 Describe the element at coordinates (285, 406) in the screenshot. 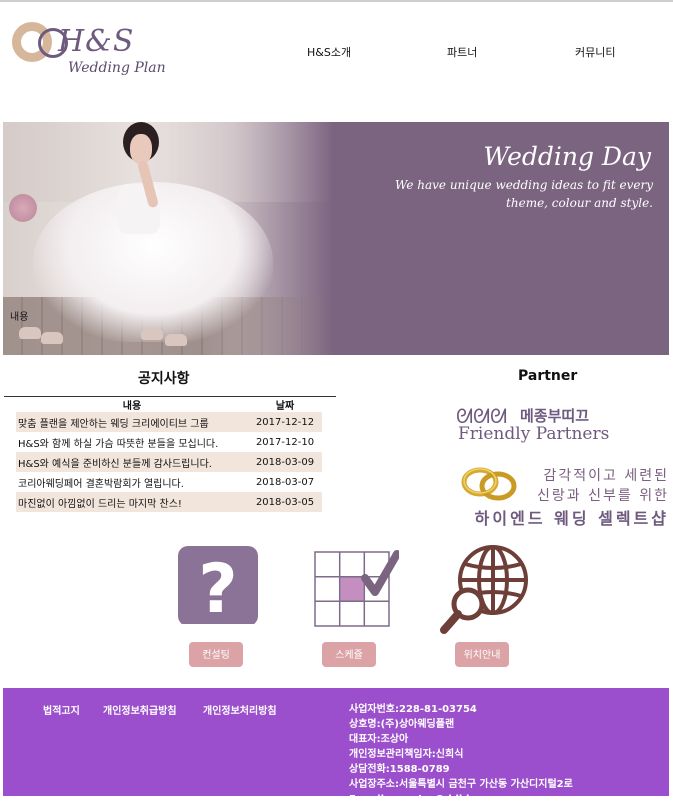

I see `column-header: 날짜` at that location.